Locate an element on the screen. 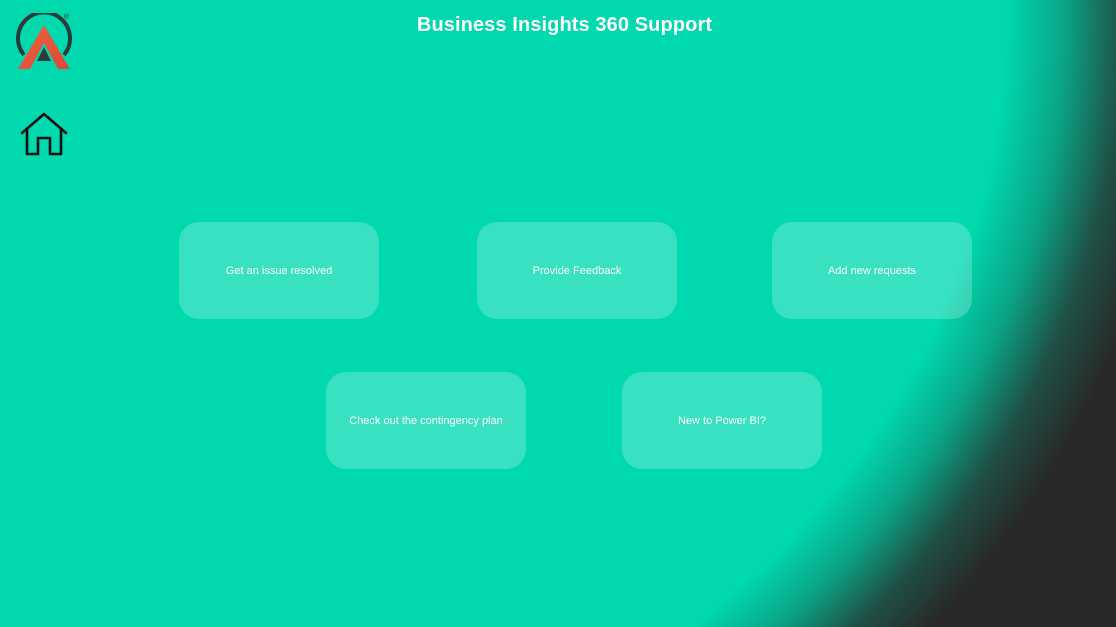 The image size is (1116, 627). provide-feedback-button: Provide Feedback is located at coordinates (577, 270).